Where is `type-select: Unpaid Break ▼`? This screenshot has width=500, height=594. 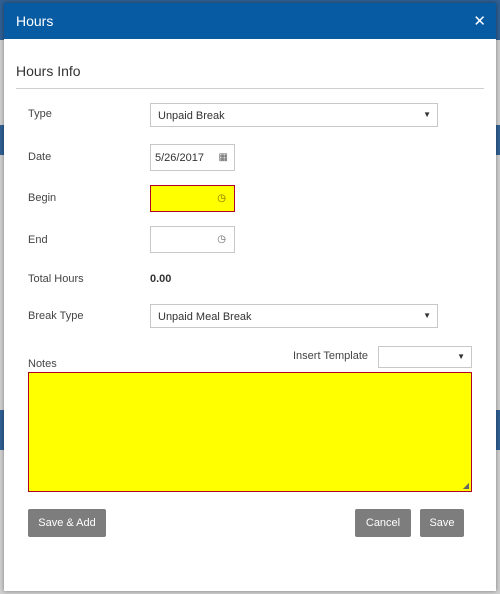
type-select: Unpaid Break ▼ is located at coordinates (294, 115).